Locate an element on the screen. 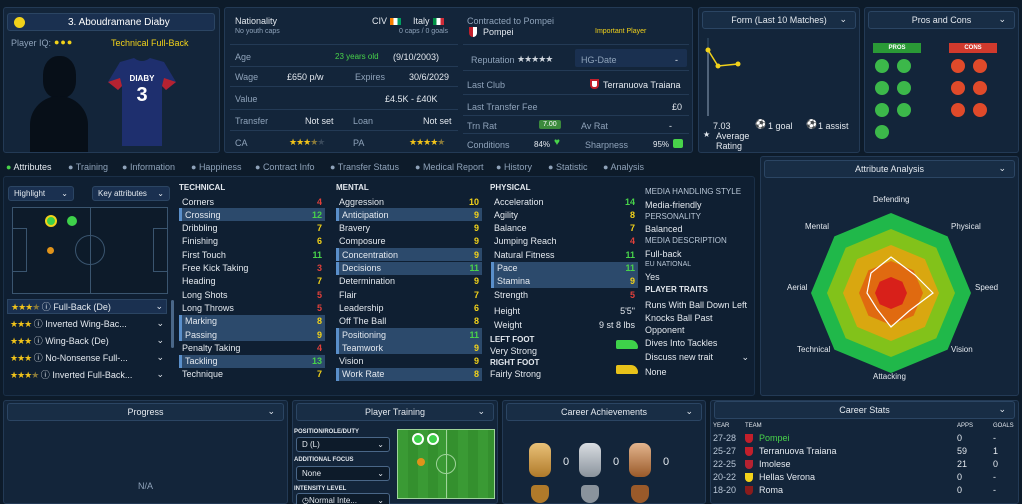  focus-select: None ⌄ is located at coordinates (343, 473).